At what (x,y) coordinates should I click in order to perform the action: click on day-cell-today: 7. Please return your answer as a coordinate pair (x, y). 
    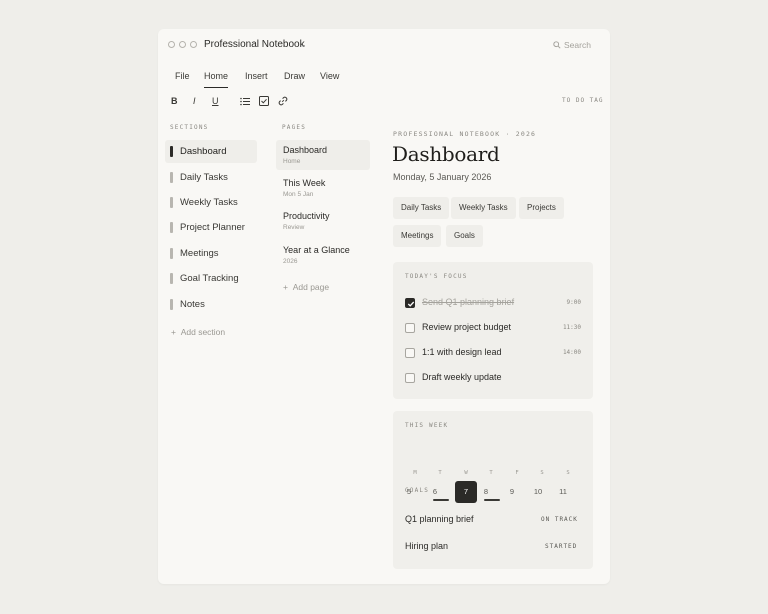
    Looking at the image, I should click on (466, 492).